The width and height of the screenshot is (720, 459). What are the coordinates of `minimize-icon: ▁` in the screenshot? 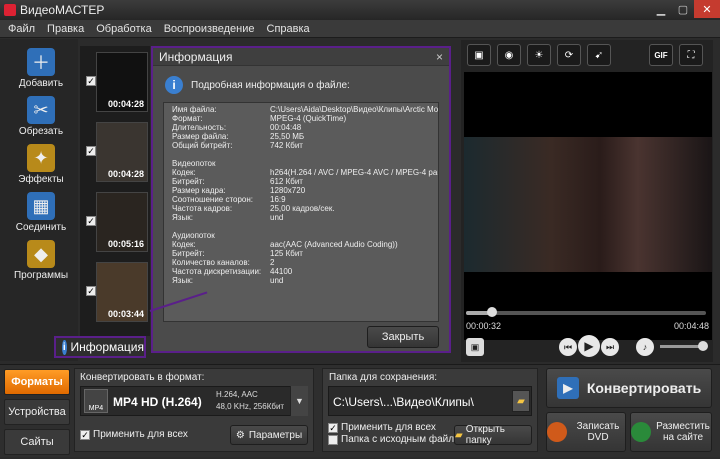 It's located at (661, 9).